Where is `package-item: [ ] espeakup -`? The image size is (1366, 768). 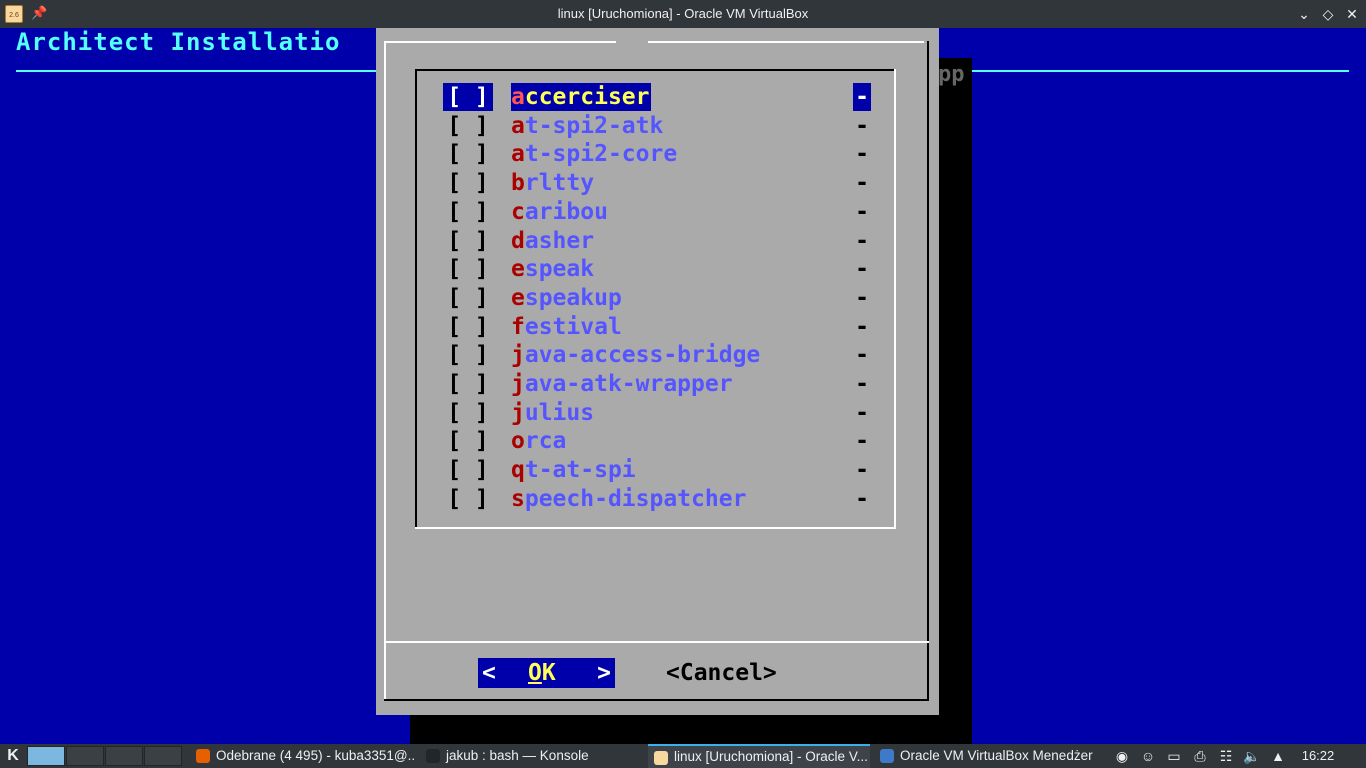
package-item: [ ] espeakup - is located at coordinates (658, 298).